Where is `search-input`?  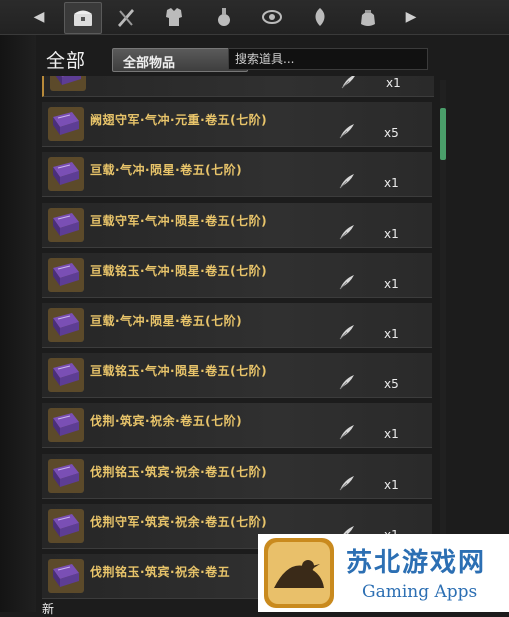
search-input is located at coordinates (328, 59).